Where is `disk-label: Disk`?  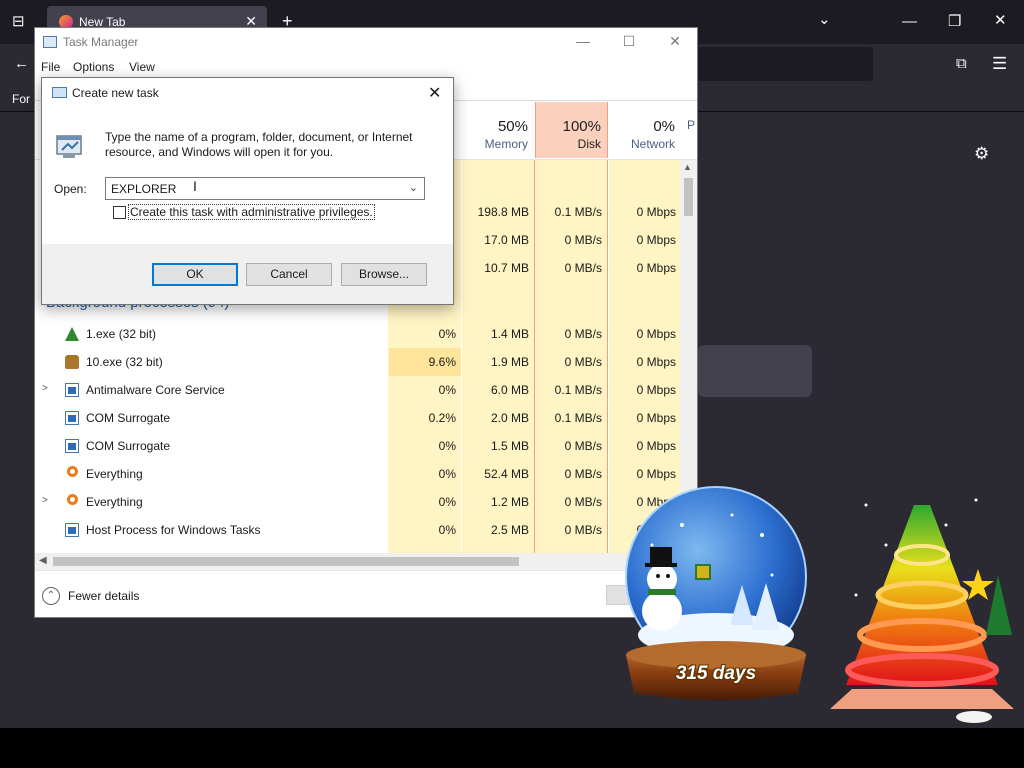 disk-label: Disk is located at coordinates (589, 144).